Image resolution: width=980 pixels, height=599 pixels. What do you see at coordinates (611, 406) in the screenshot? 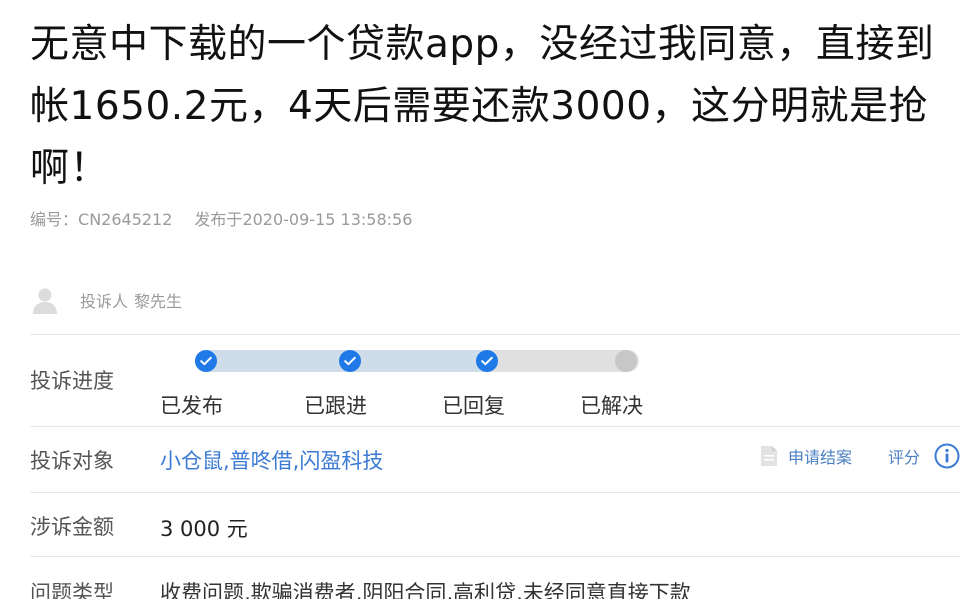
I see `progress-step-label-4: 已解决` at bounding box center [611, 406].